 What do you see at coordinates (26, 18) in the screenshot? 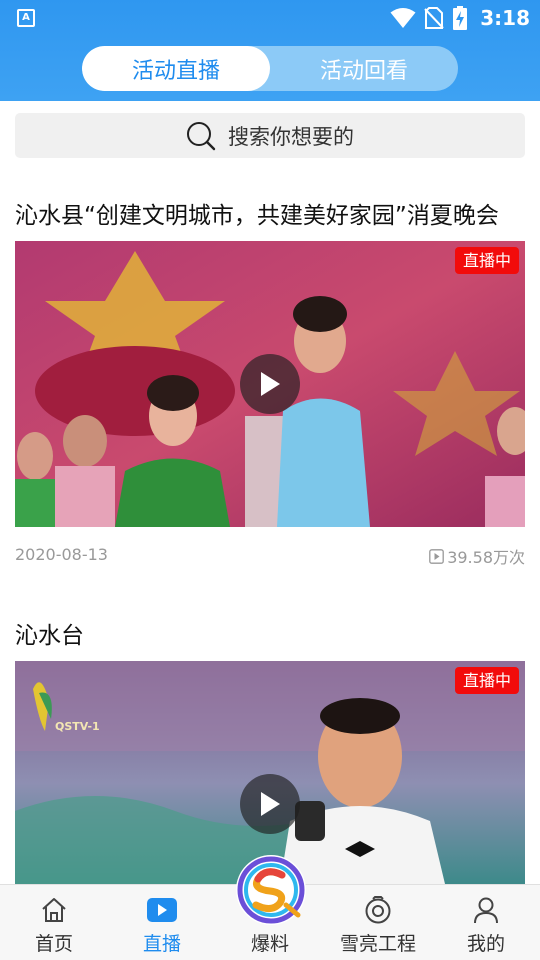
I see `app-notification-icon: A` at bounding box center [26, 18].